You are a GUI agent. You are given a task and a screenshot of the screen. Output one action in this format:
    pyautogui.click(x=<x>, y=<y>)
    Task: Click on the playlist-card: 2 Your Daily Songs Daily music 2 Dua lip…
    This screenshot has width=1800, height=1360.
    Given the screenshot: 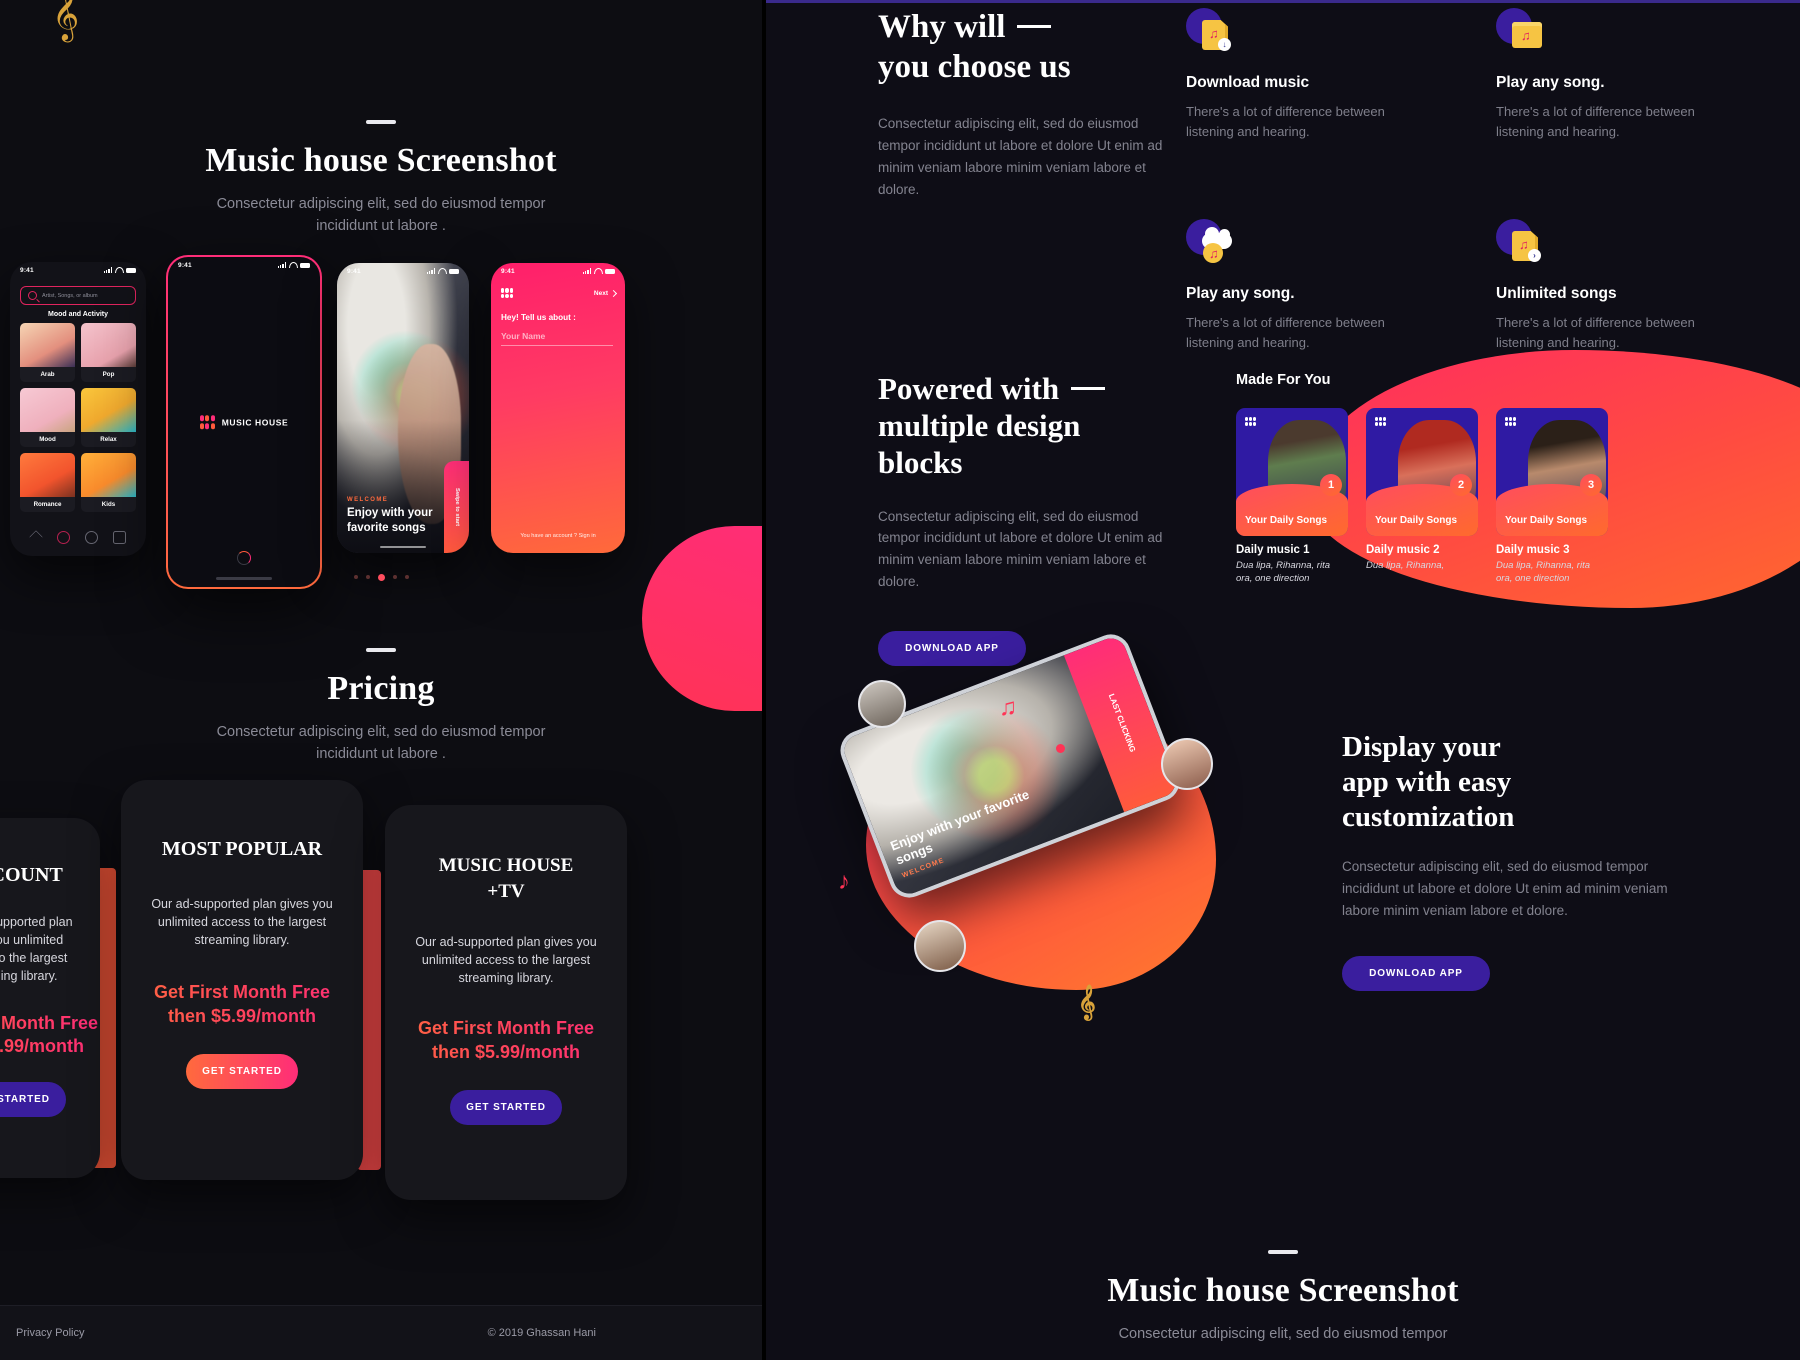 What is the action you would take?
    pyautogui.click(x=1422, y=497)
    